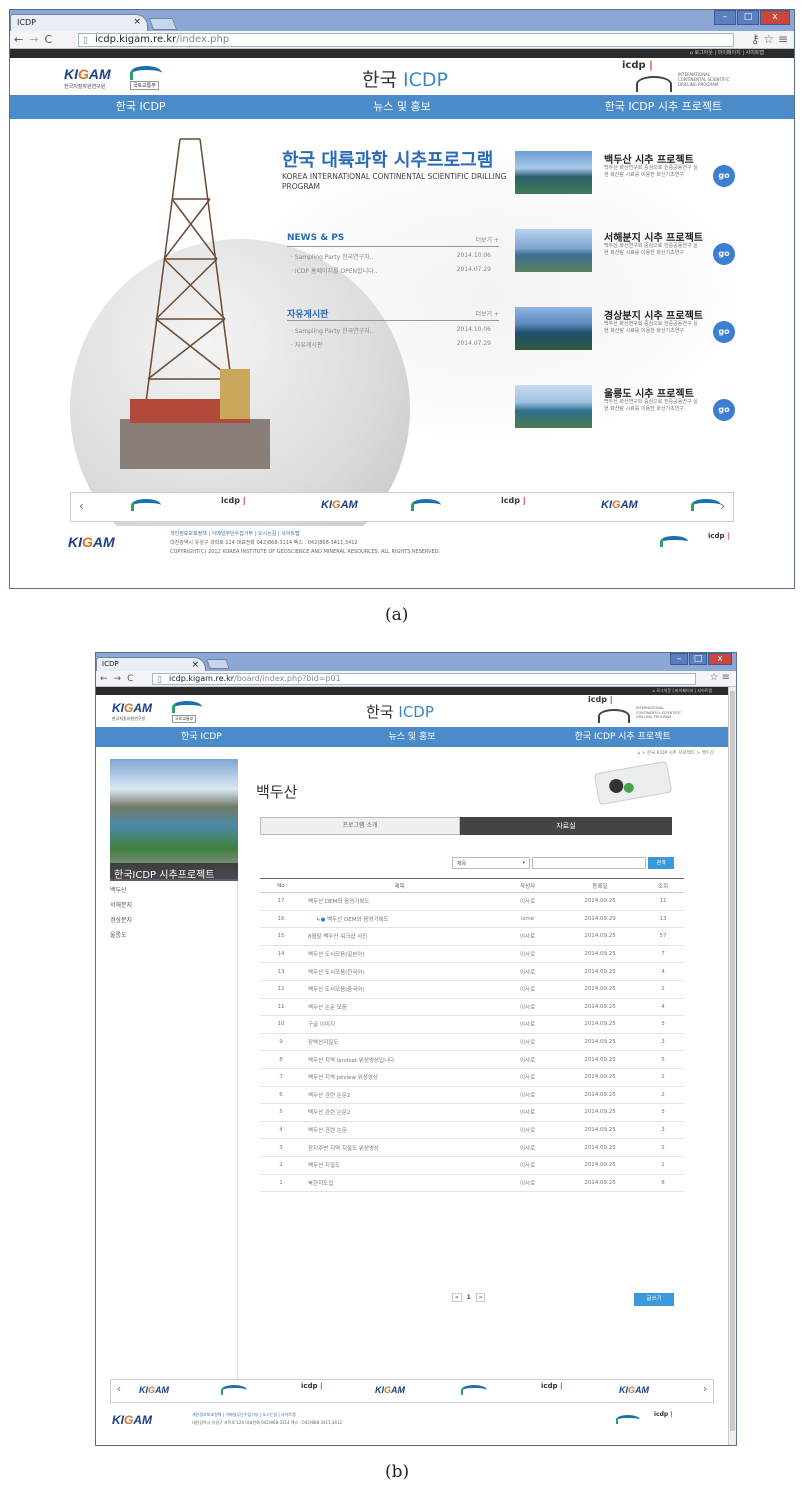 This screenshot has width=811, height=1495. What do you see at coordinates (399, 1130) in the screenshot?
I see `cell-title: 백두산 관련 논문` at bounding box center [399, 1130].